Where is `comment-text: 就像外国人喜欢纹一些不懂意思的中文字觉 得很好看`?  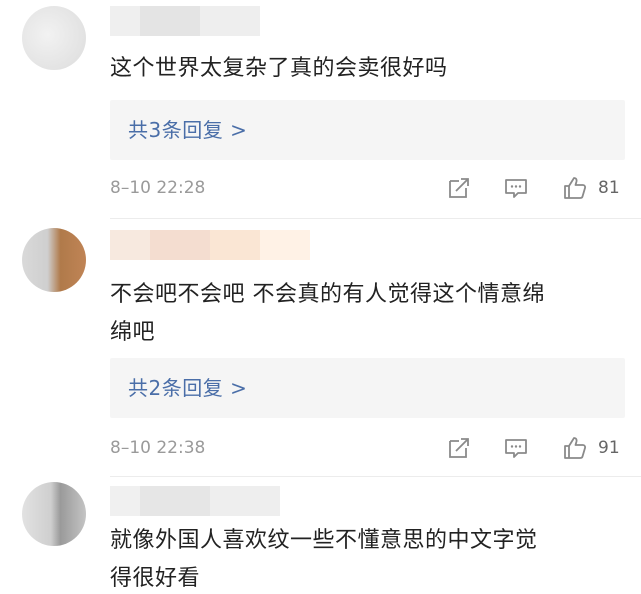 comment-text: 就像外国人喜欢纹一些不懂意思的中文字觉 得很好看 is located at coordinates (365, 558).